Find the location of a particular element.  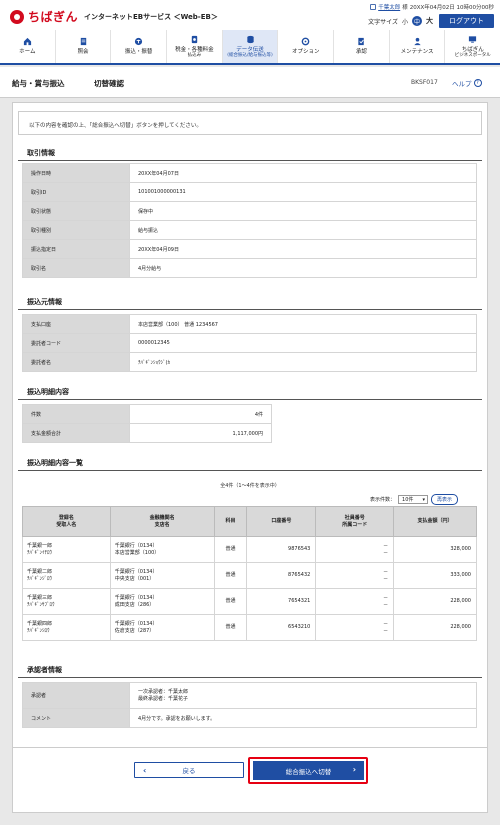

option-icon is located at coordinates (305, 41).